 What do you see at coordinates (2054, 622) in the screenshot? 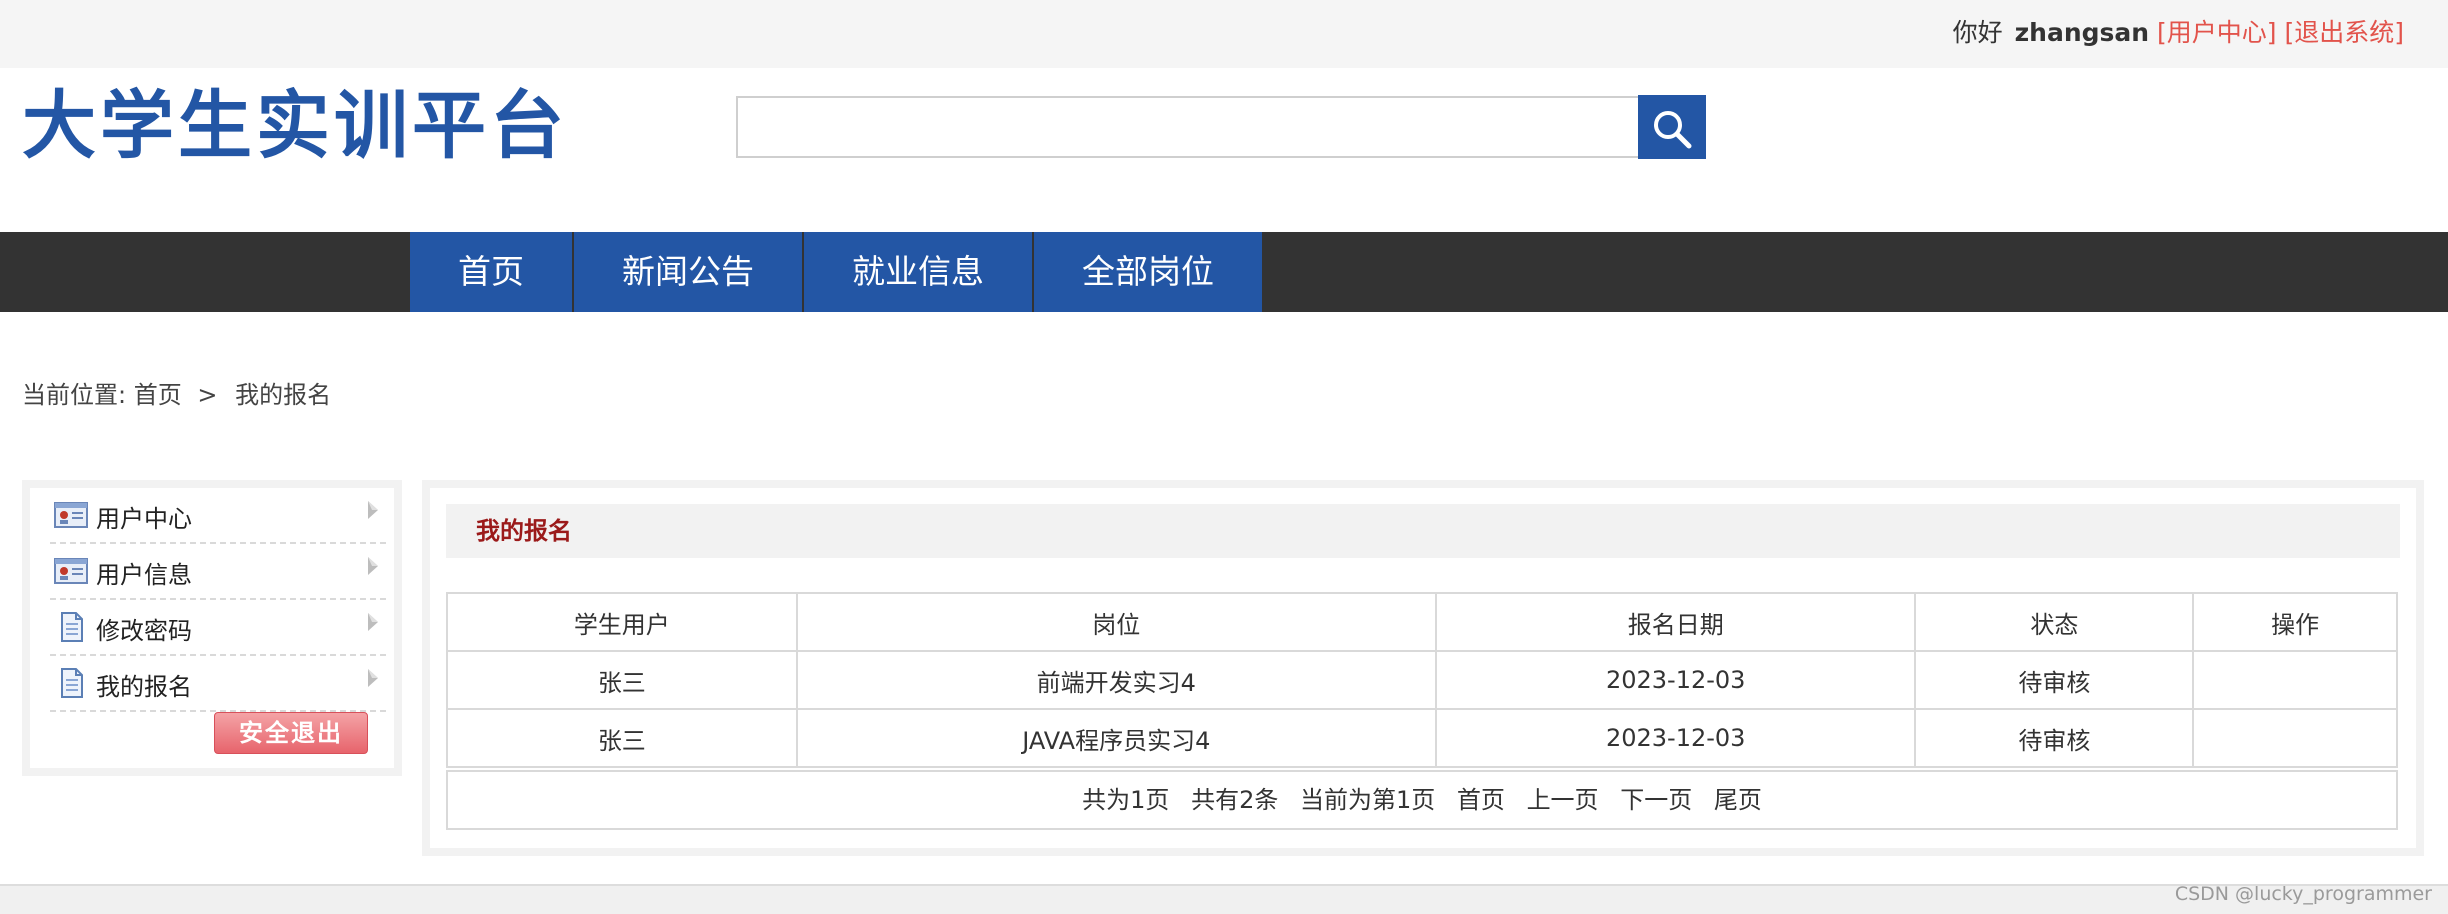
I see `column-header-status: 状态` at bounding box center [2054, 622].